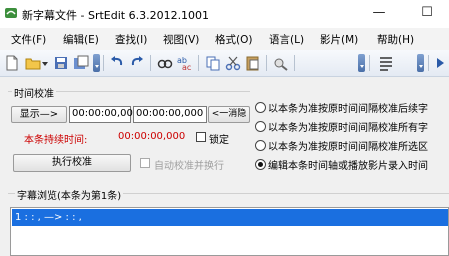 Image resolution: width=449 pixels, height=256 pixels. Describe the element at coordinates (213, 63) in the screenshot. I see `copy-icon` at that location.